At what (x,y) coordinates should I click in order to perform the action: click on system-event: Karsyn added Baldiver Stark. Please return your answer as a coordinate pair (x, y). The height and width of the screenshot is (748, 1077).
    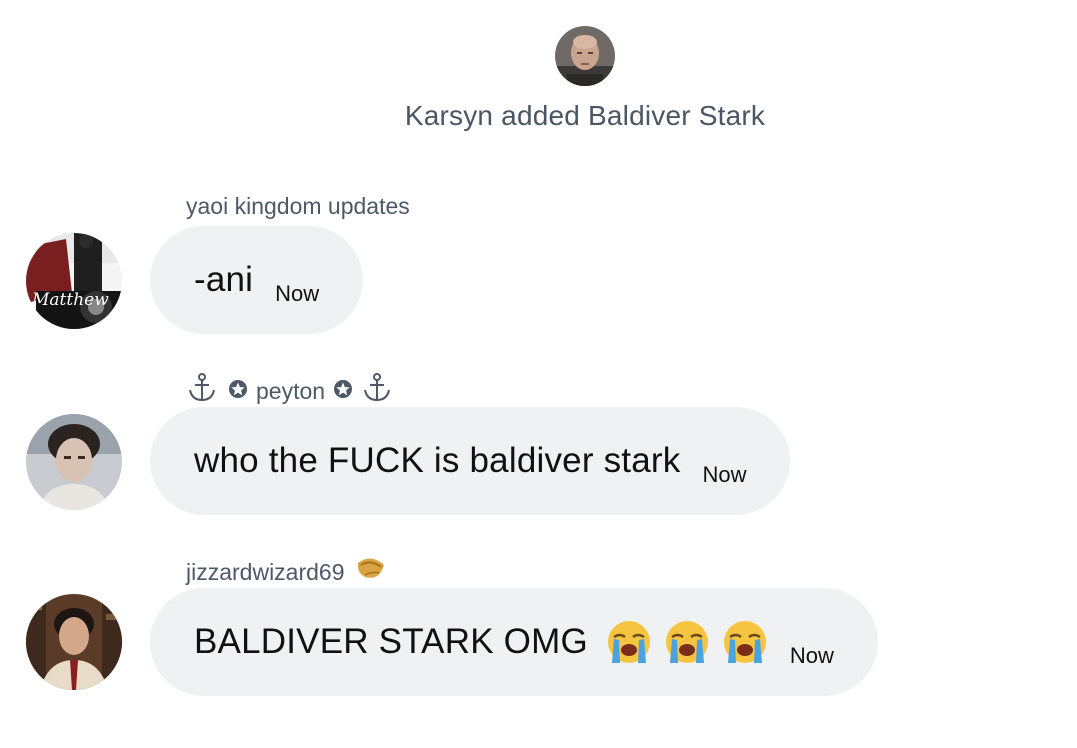
    Looking at the image, I should click on (538, 79).